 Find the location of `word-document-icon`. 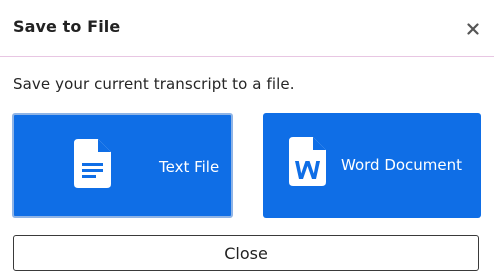

word-document-icon is located at coordinates (307, 163).